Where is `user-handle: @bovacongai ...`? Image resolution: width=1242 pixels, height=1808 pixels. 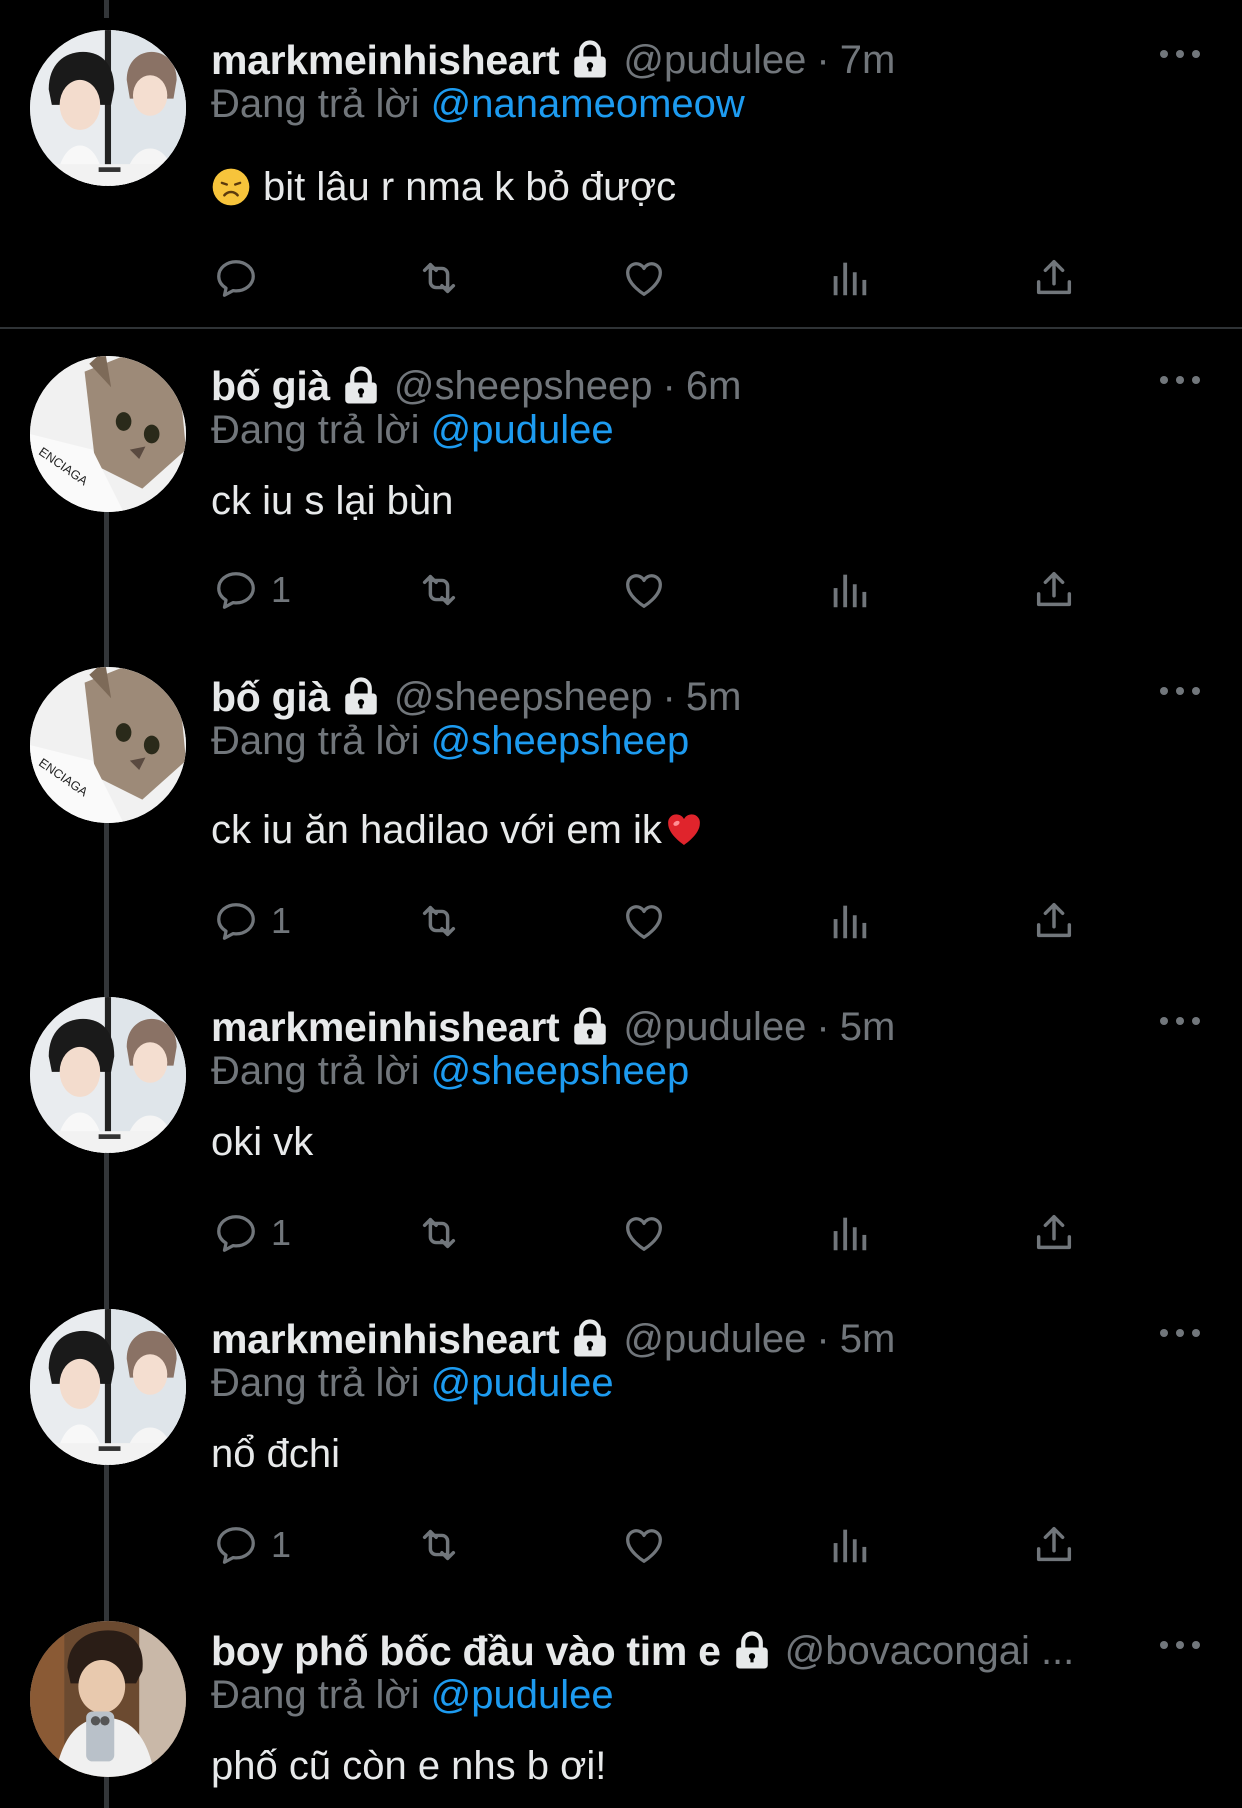
user-handle: @bovacongai ... is located at coordinates (930, 1651).